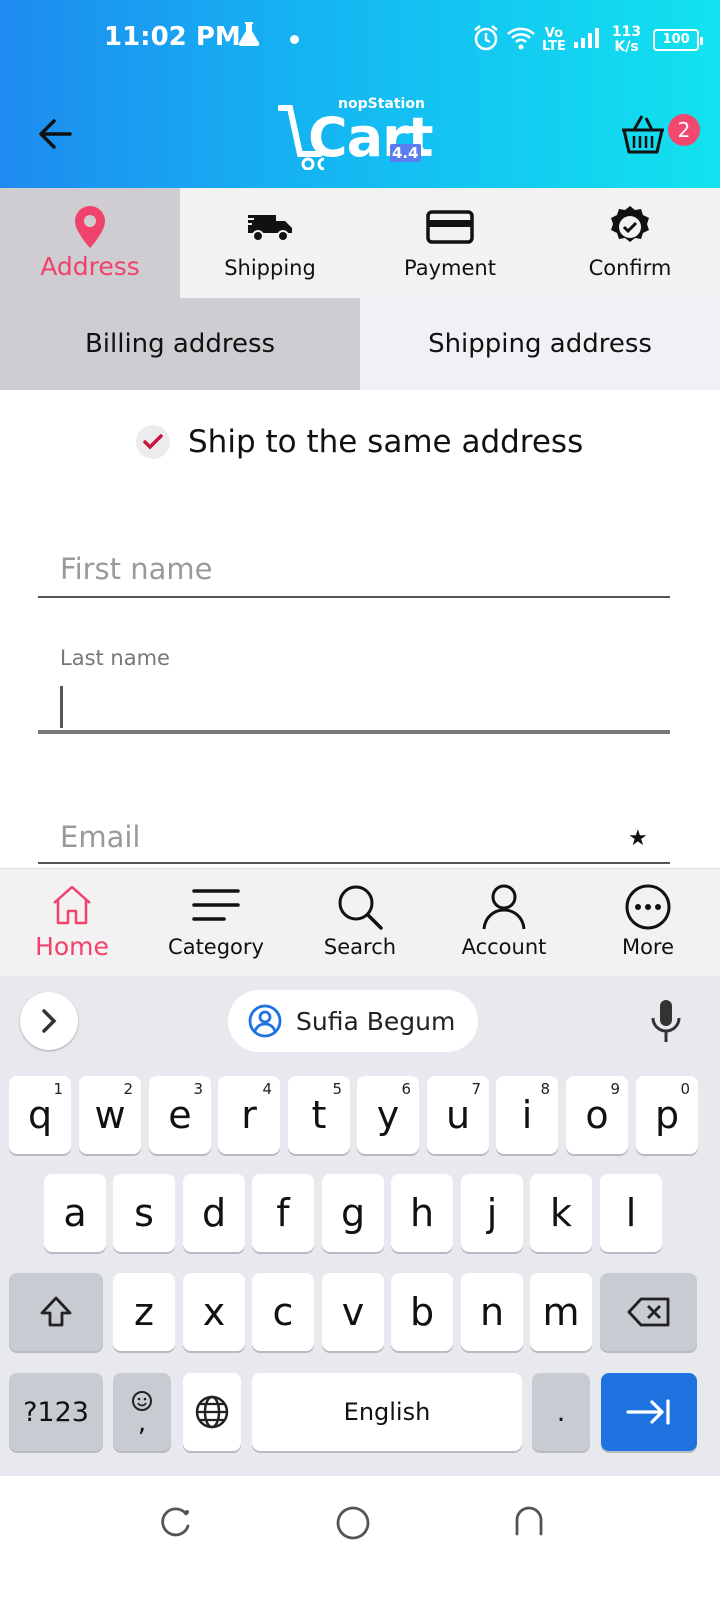  I want to click on ship-same-address-option: Ship to the same address, so click(359, 442).